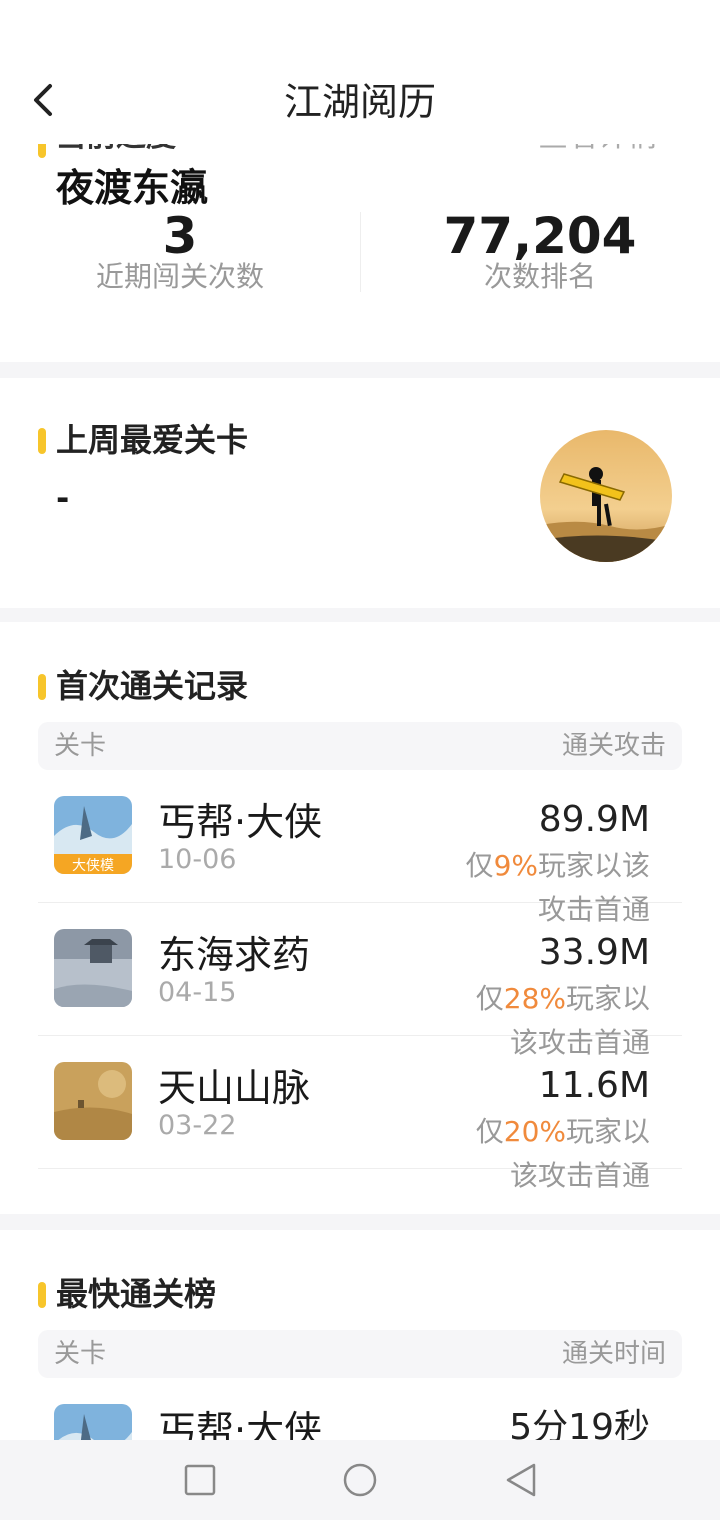 The image size is (720, 1520). What do you see at coordinates (515, 865) in the screenshot?
I see `percent-value: 9%` at bounding box center [515, 865].